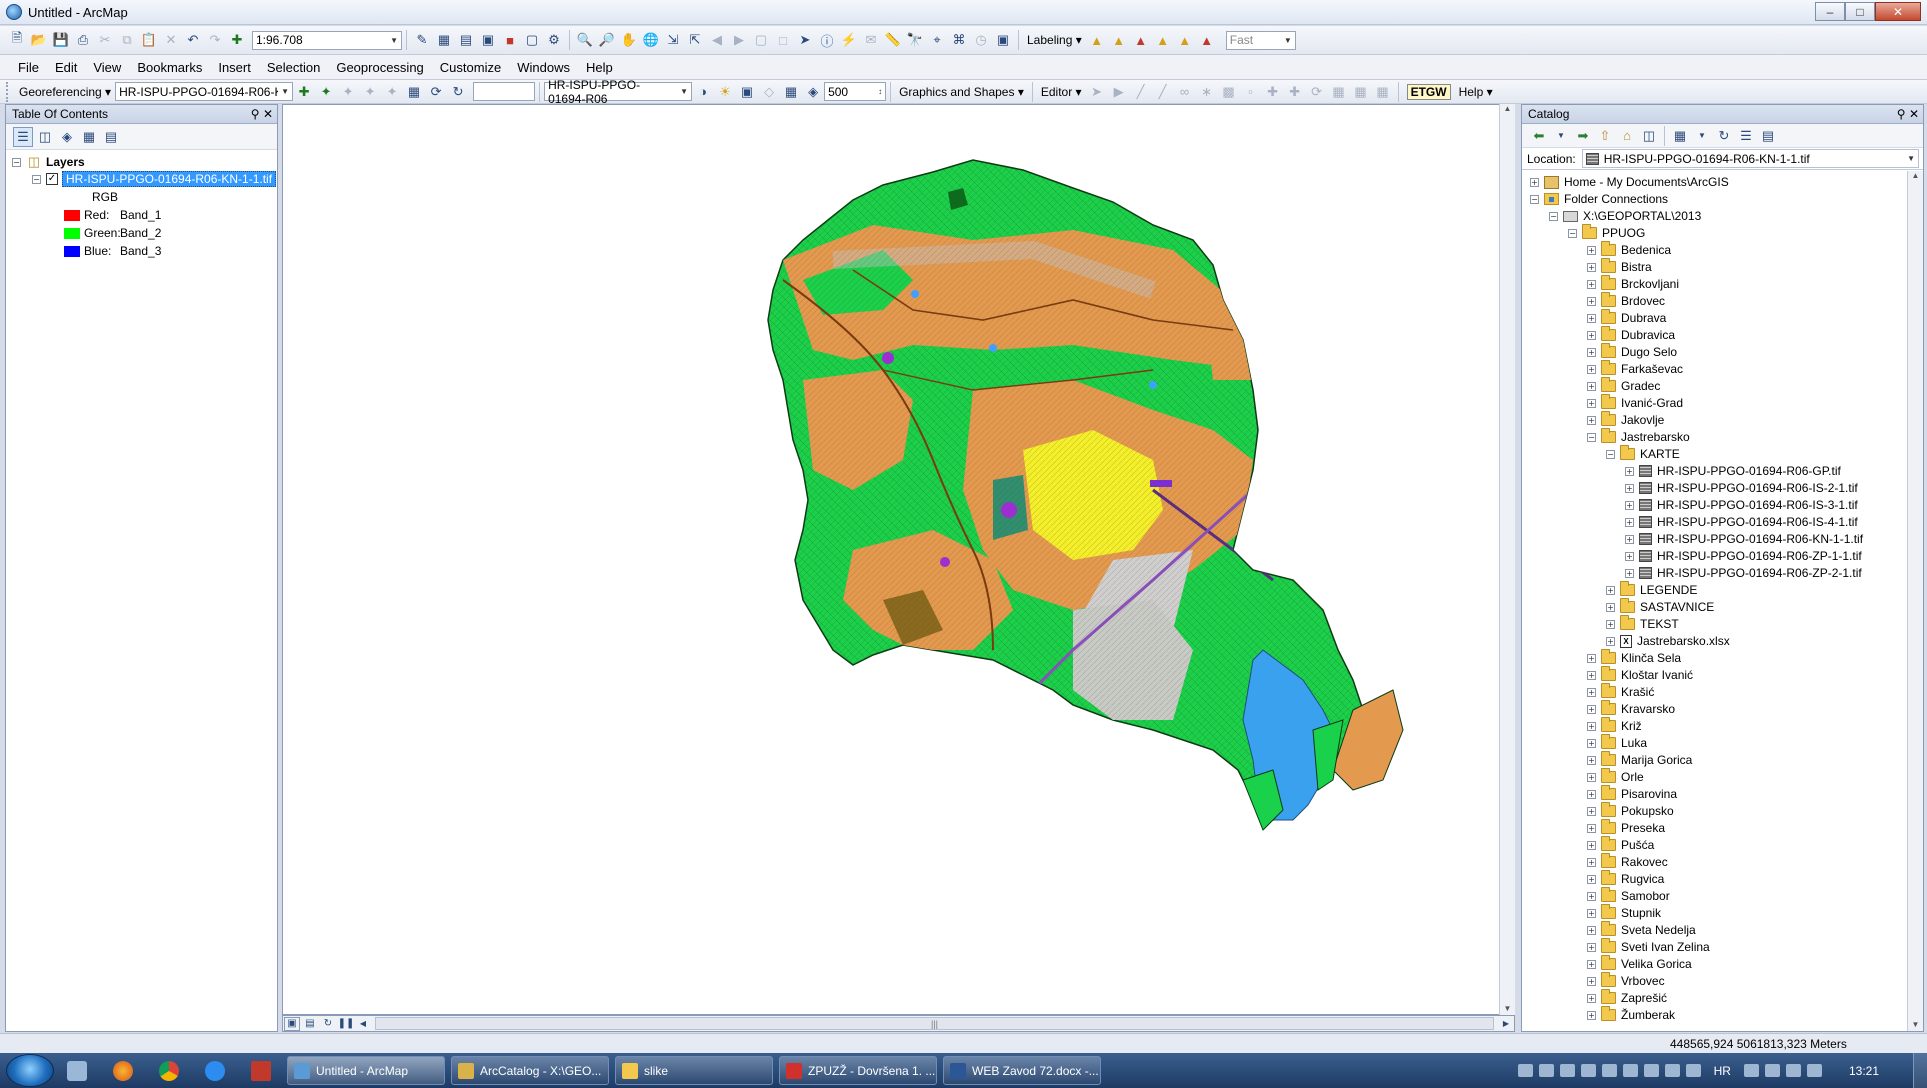 The height and width of the screenshot is (1088, 1927). What do you see at coordinates (1295, 92) in the screenshot?
I see `split-icon: ✚` at bounding box center [1295, 92].